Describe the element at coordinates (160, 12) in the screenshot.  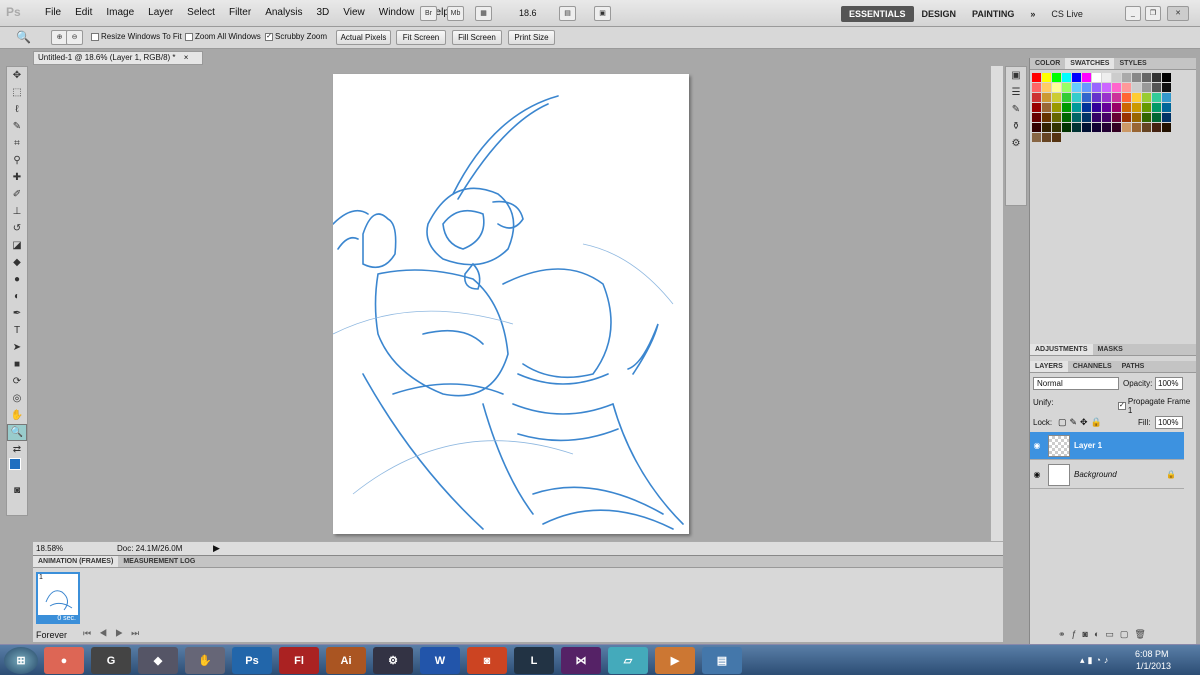
I see `menu-layer: Layer` at that location.